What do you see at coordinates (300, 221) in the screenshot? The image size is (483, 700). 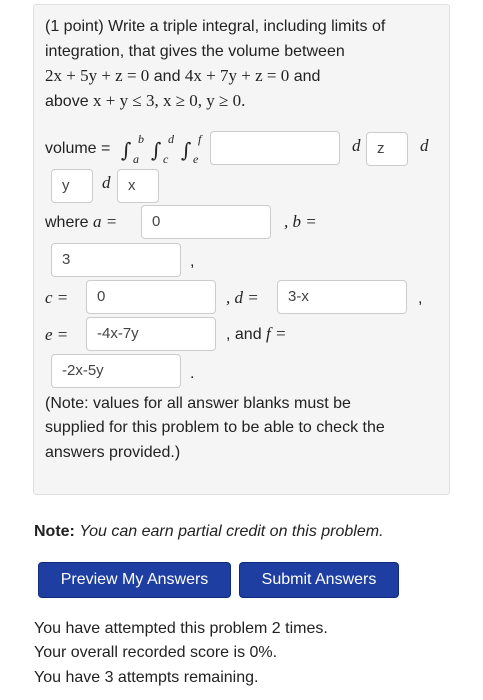 I see `b-label: , b =` at bounding box center [300, 221].